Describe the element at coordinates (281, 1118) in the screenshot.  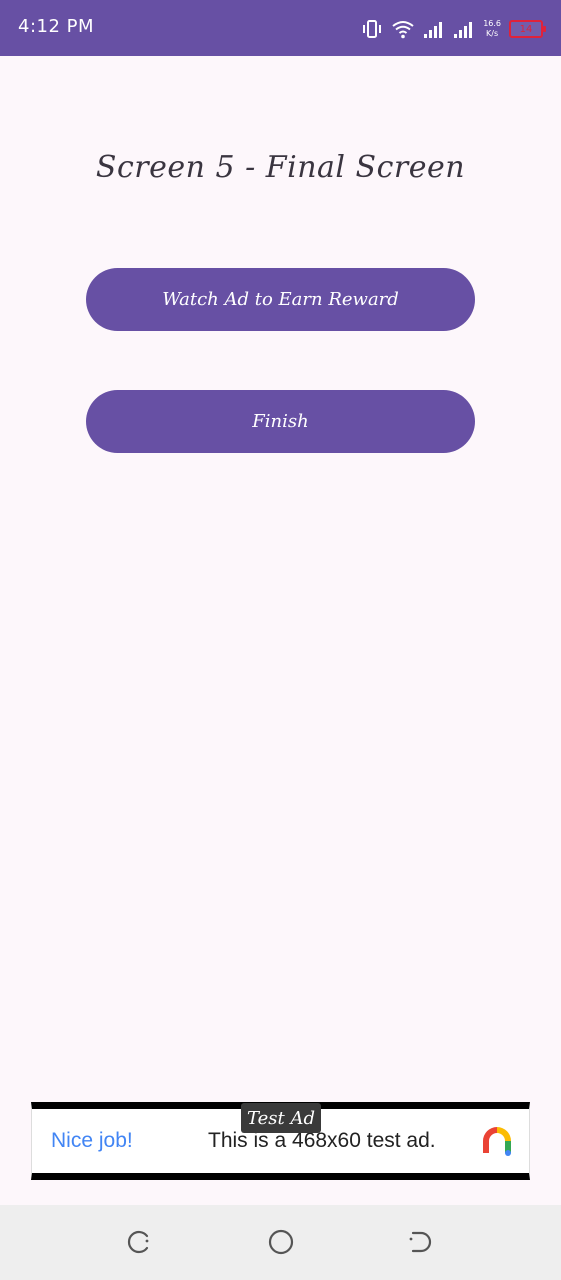
I see `test-ad-badge: Test Ad` at that location.